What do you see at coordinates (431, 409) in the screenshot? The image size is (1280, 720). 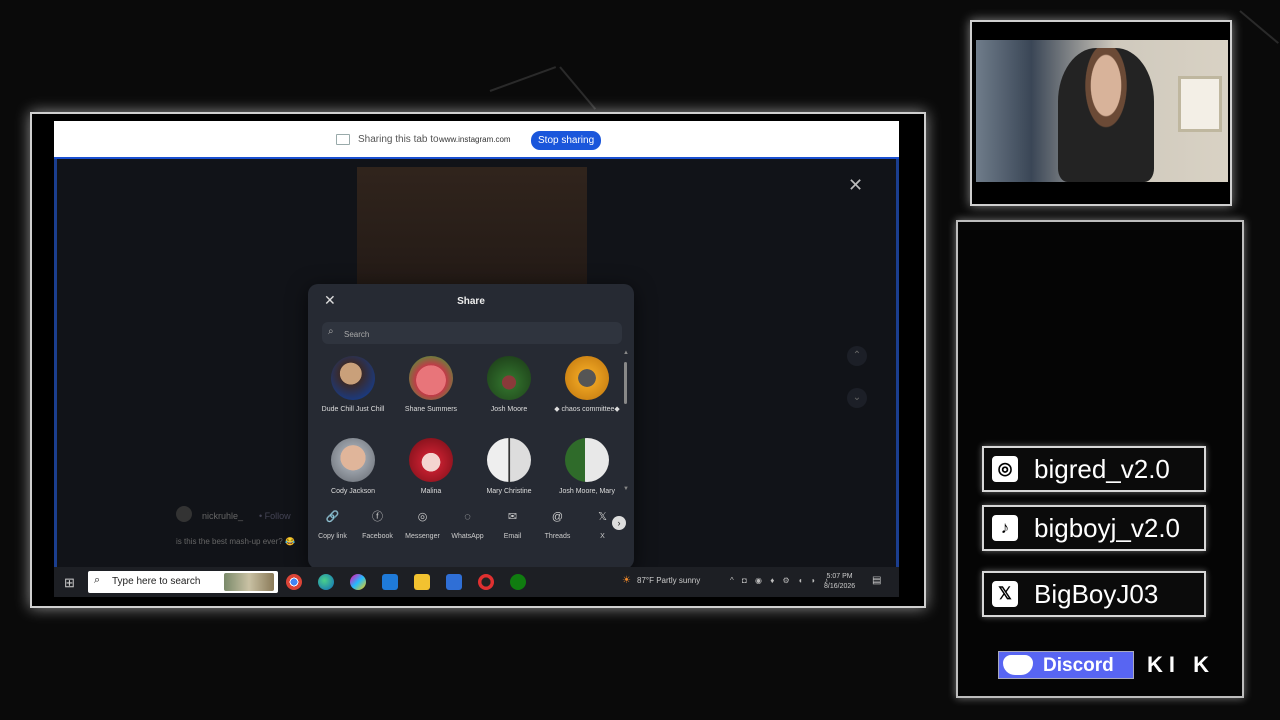 I see `contact-name: Shane Summers` at bounding box center [431, 409].